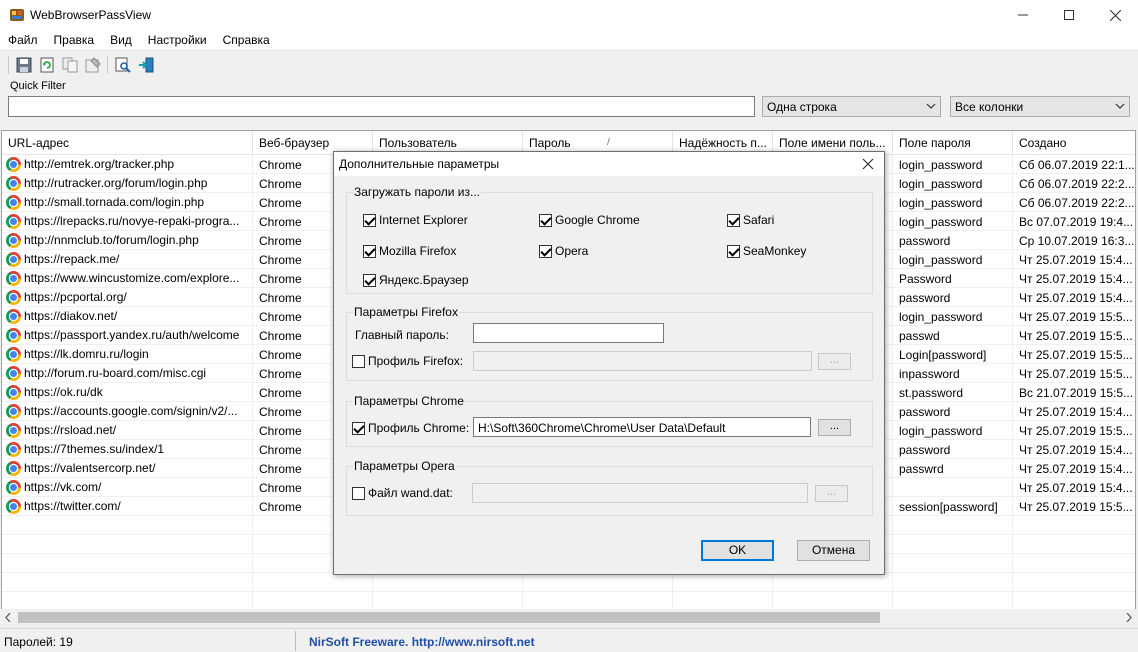 The height and width of the screenshot is (652, 1138). I want to click on save-button, so click(23, 65).